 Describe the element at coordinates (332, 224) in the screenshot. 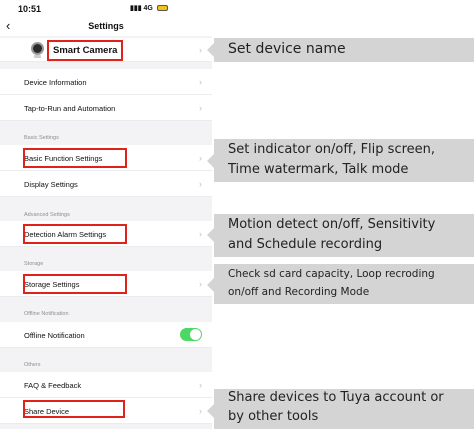

I see `callout-text-line1: Motion detect on/off, Sensitivity` at that location.